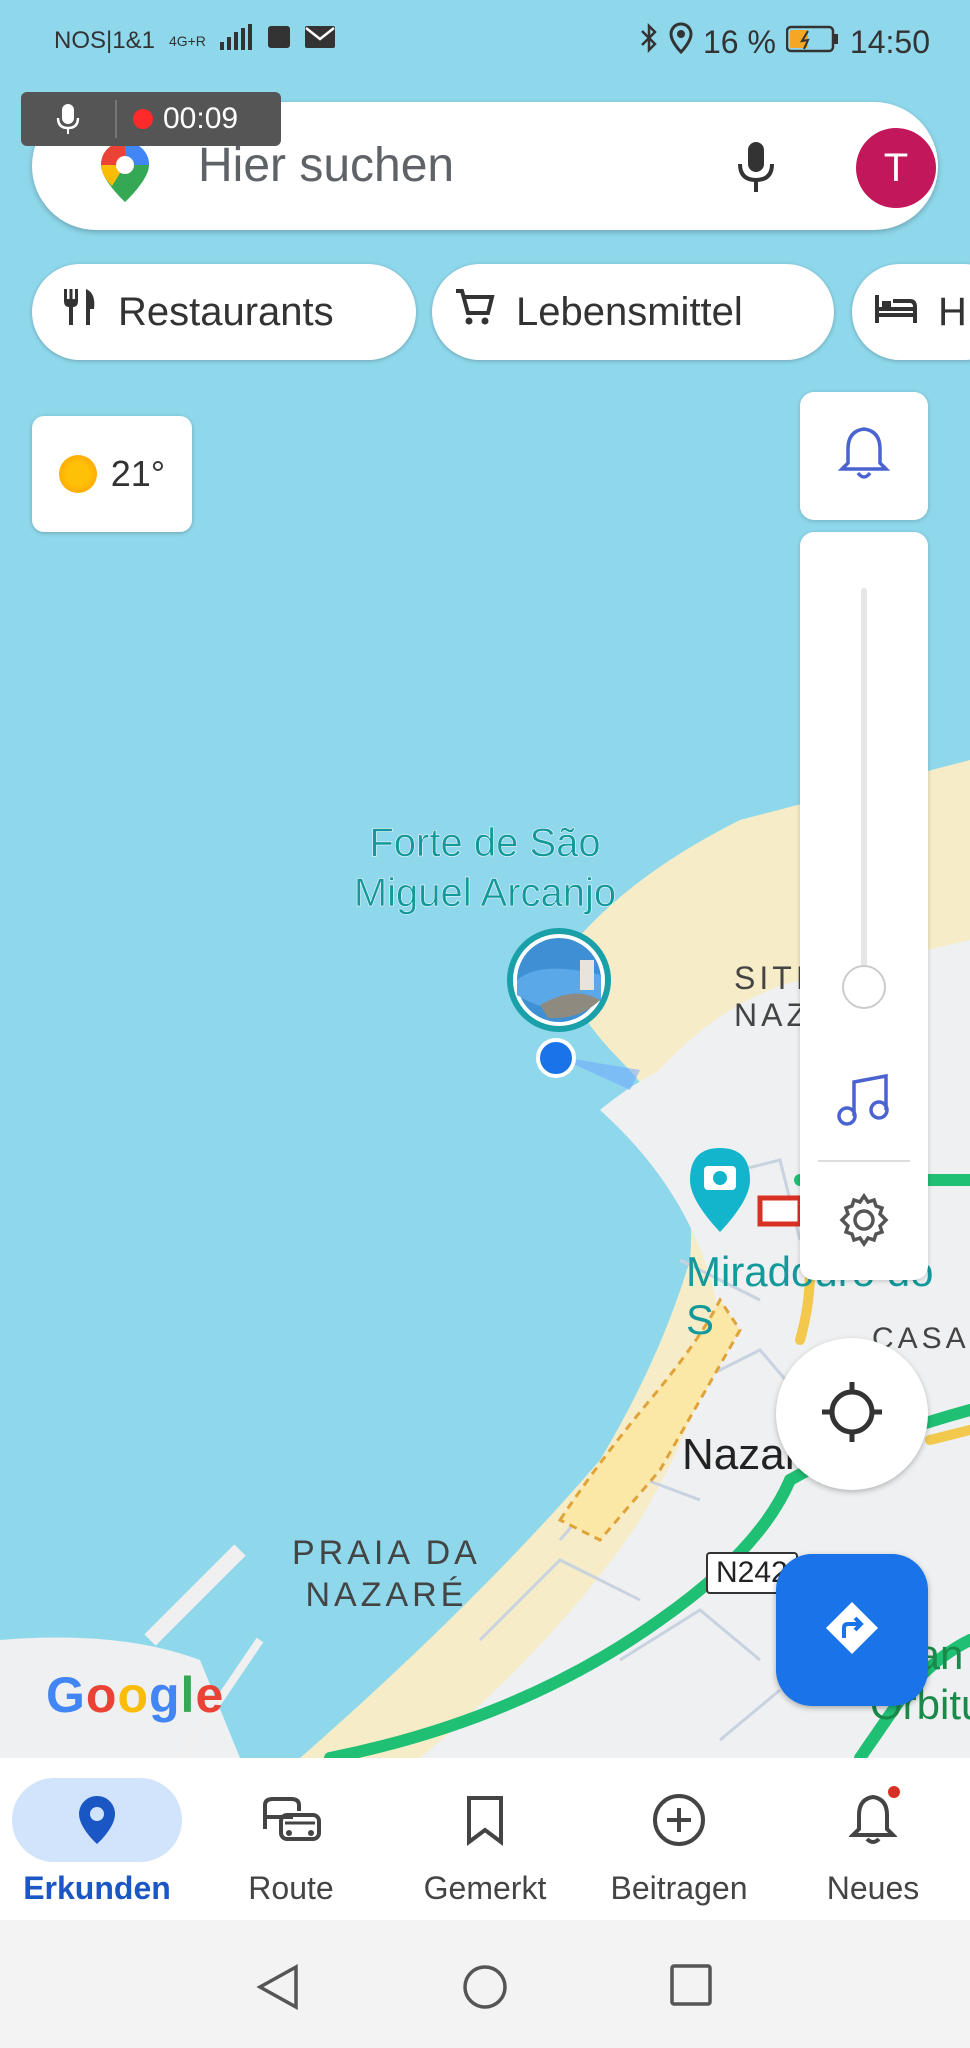 This screenshot has width=970, height=2048. Describe the element at coordinates (291, 1820) in the screenshot. I see `commute-icon` at that location.